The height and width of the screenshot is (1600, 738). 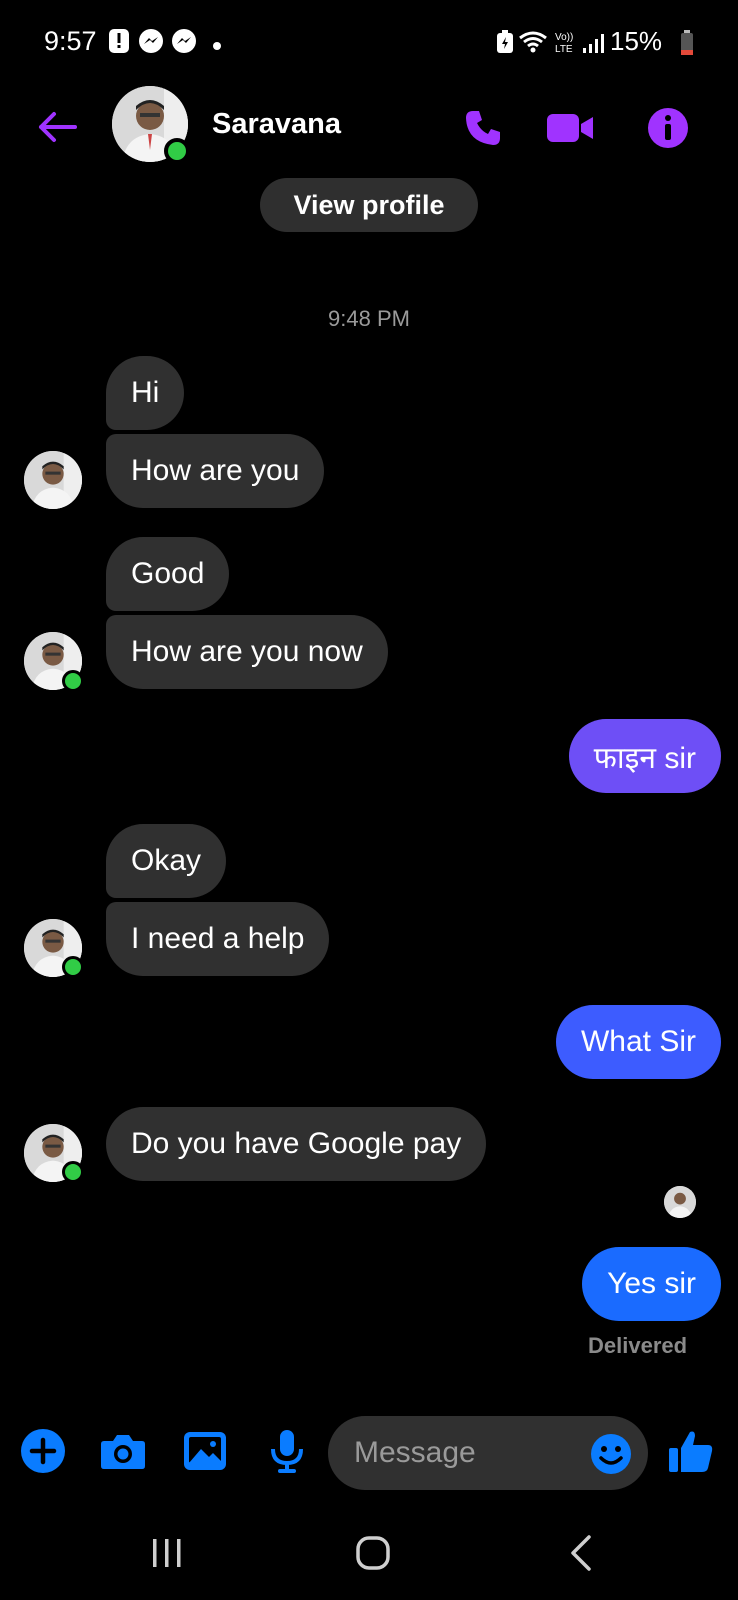 I want to click on audio-call-button, so click(x=483, y=128).